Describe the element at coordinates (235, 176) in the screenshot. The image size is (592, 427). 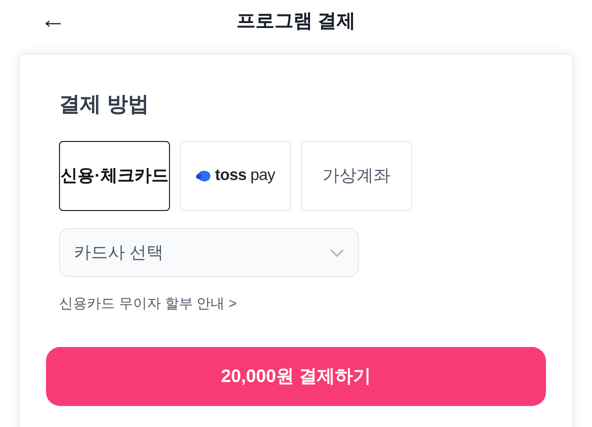
I see `payment-method-tab: toss pay` at that location.